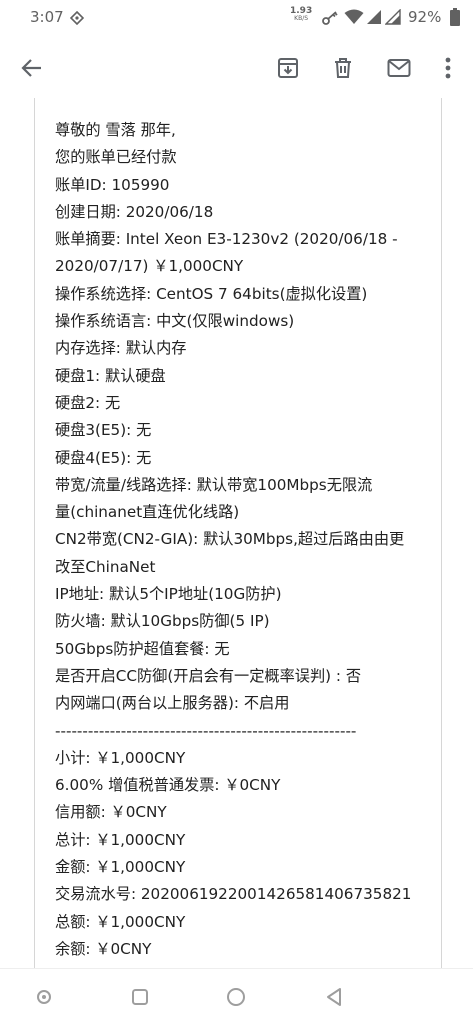 Image resolution: width=473 pixels, height=1025 pixels. What do you see at coordinates (142, 648) in the screenshot?
I see `email-line: 50Gbps防护超值套餐: 无` at bounding box center [142, 648].